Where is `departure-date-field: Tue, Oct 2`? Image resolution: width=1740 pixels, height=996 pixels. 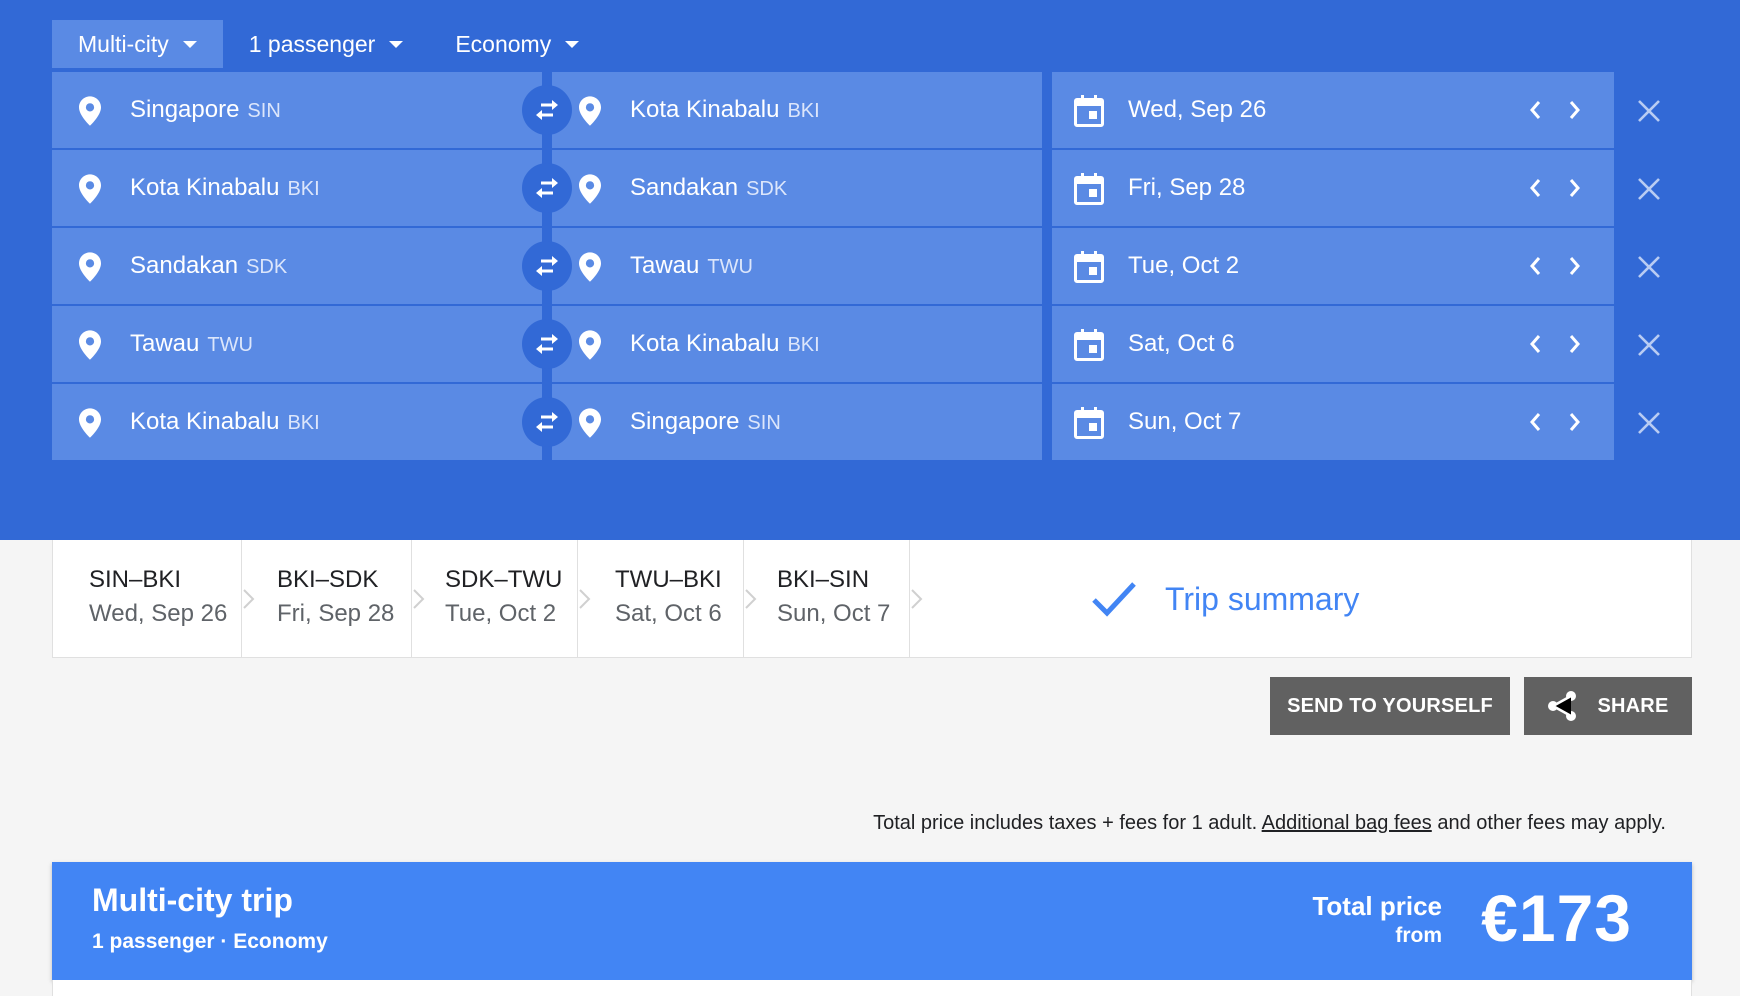 departure-date-field: Tue, Oct 2 is located at coordinates (1333, 266).